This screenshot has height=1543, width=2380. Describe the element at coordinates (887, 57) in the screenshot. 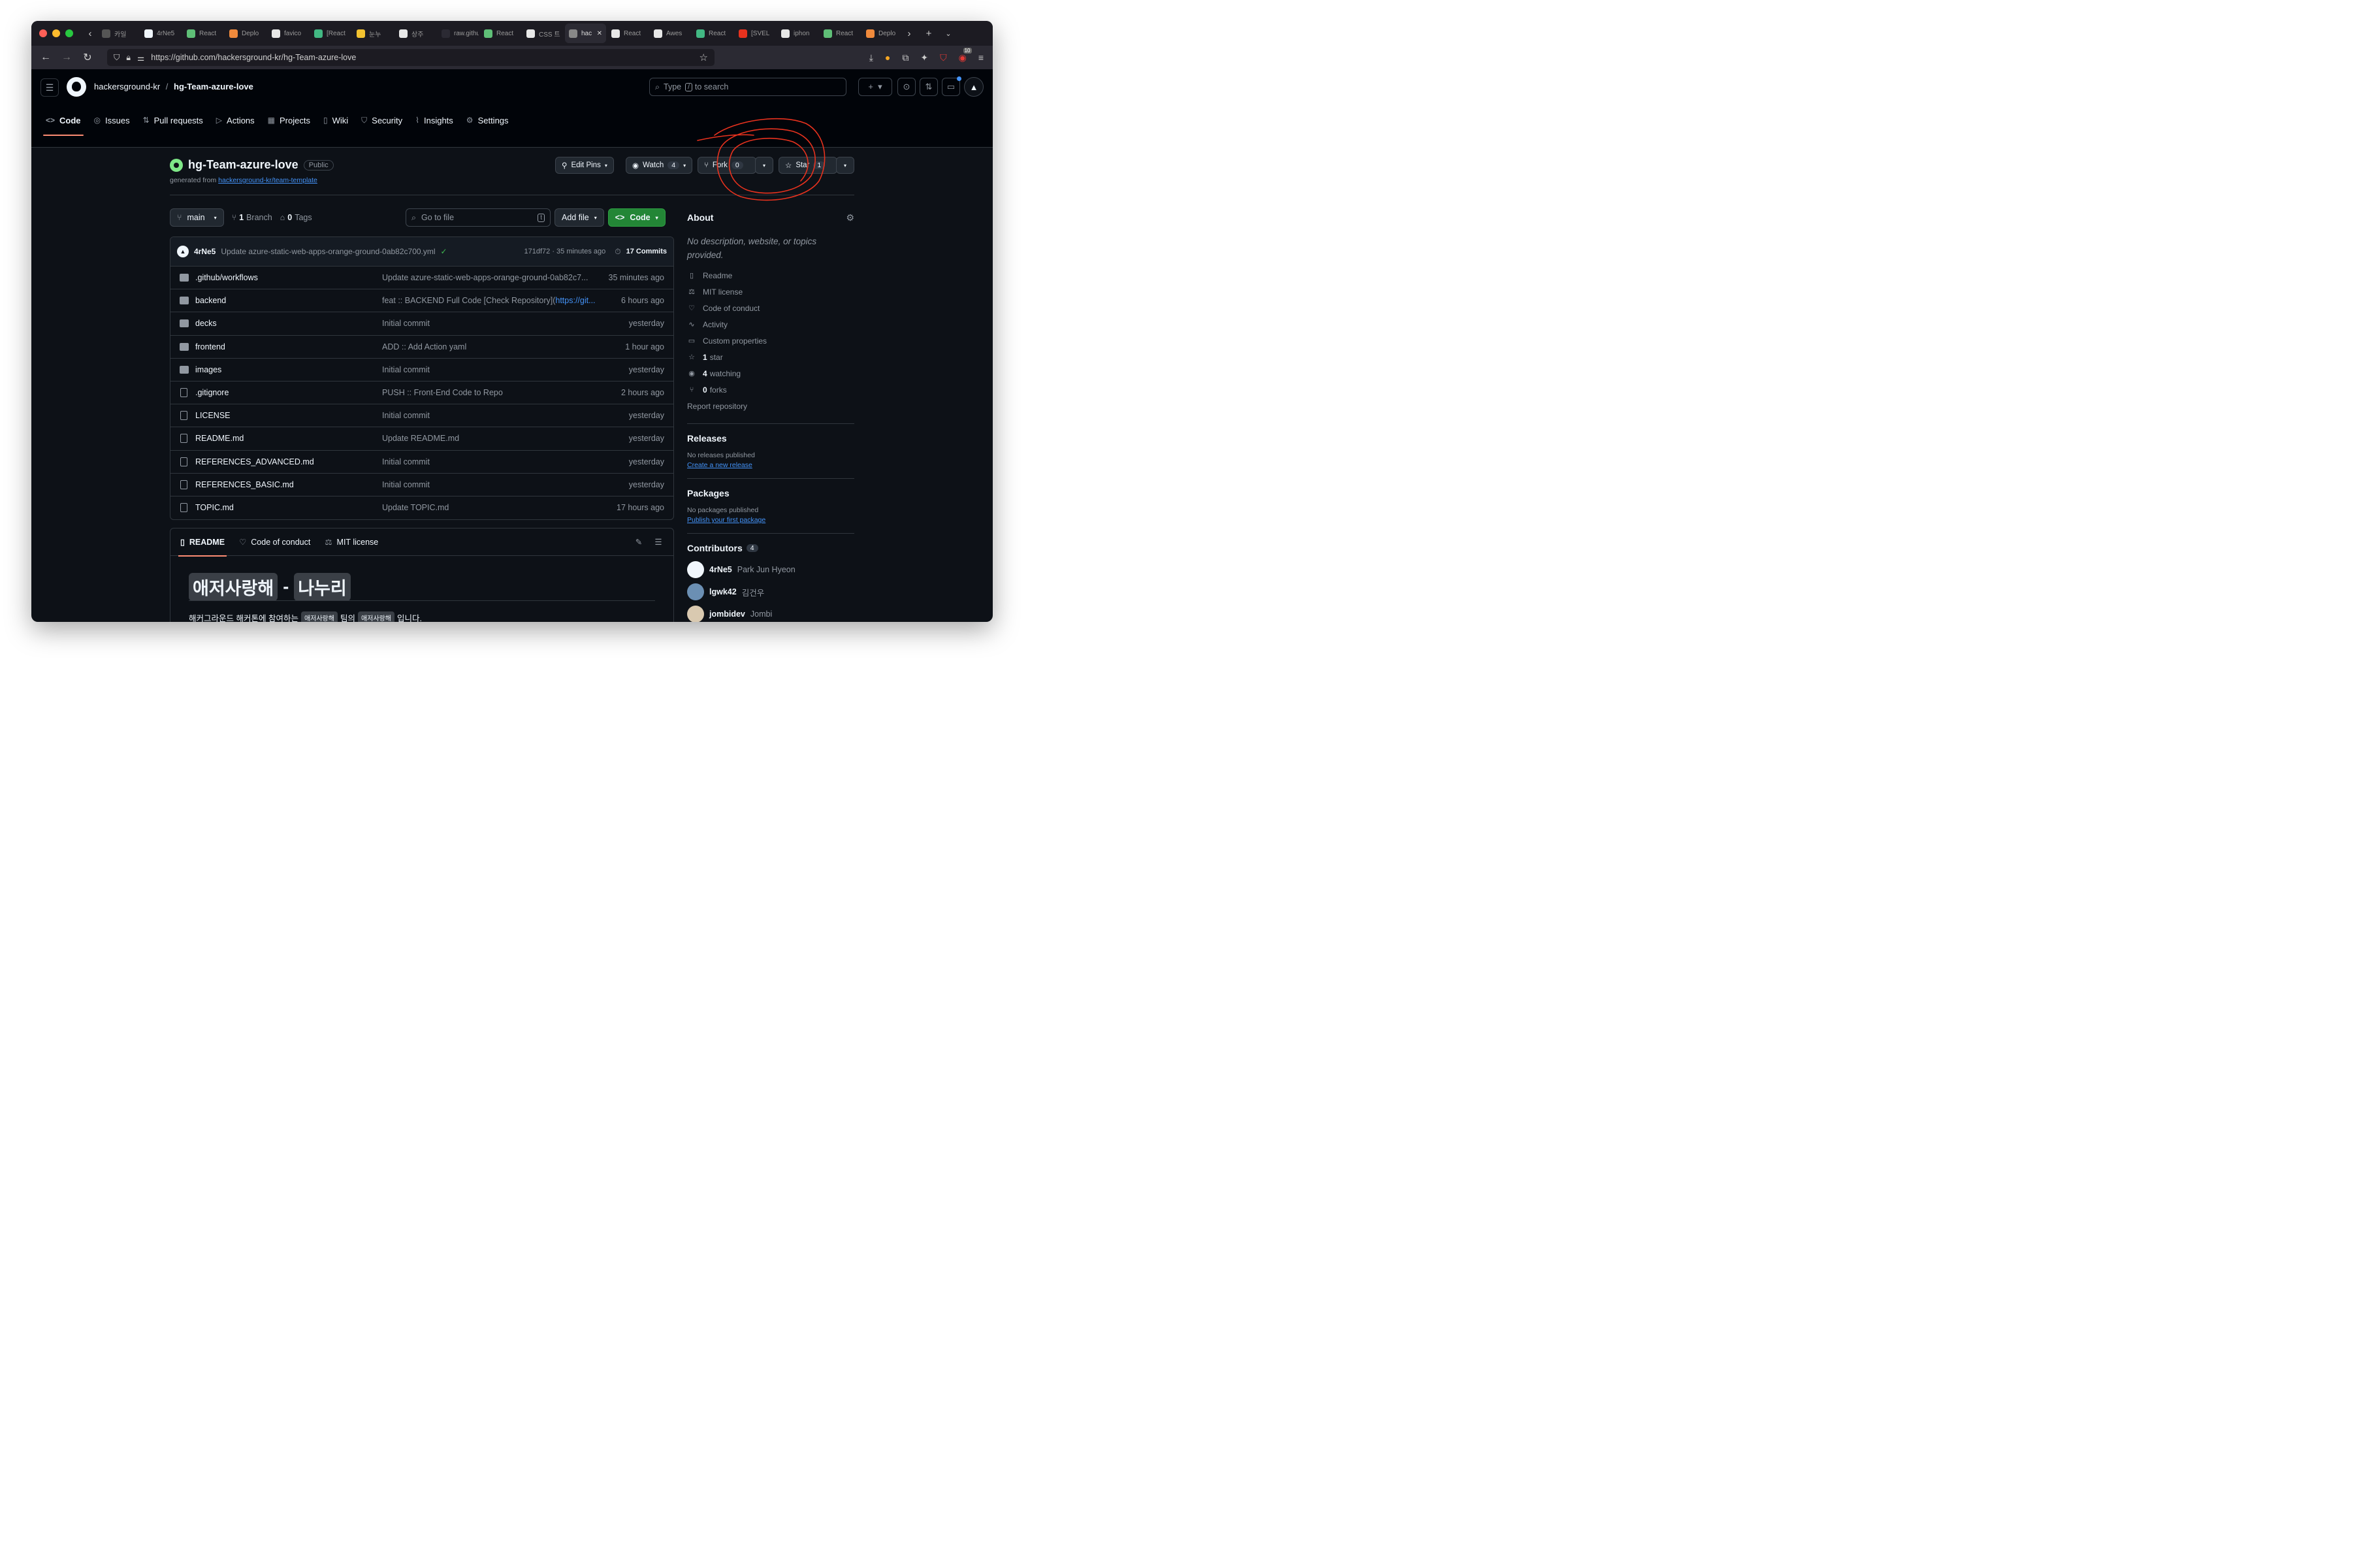

I see `profile-extension-icon: ●` at that location.